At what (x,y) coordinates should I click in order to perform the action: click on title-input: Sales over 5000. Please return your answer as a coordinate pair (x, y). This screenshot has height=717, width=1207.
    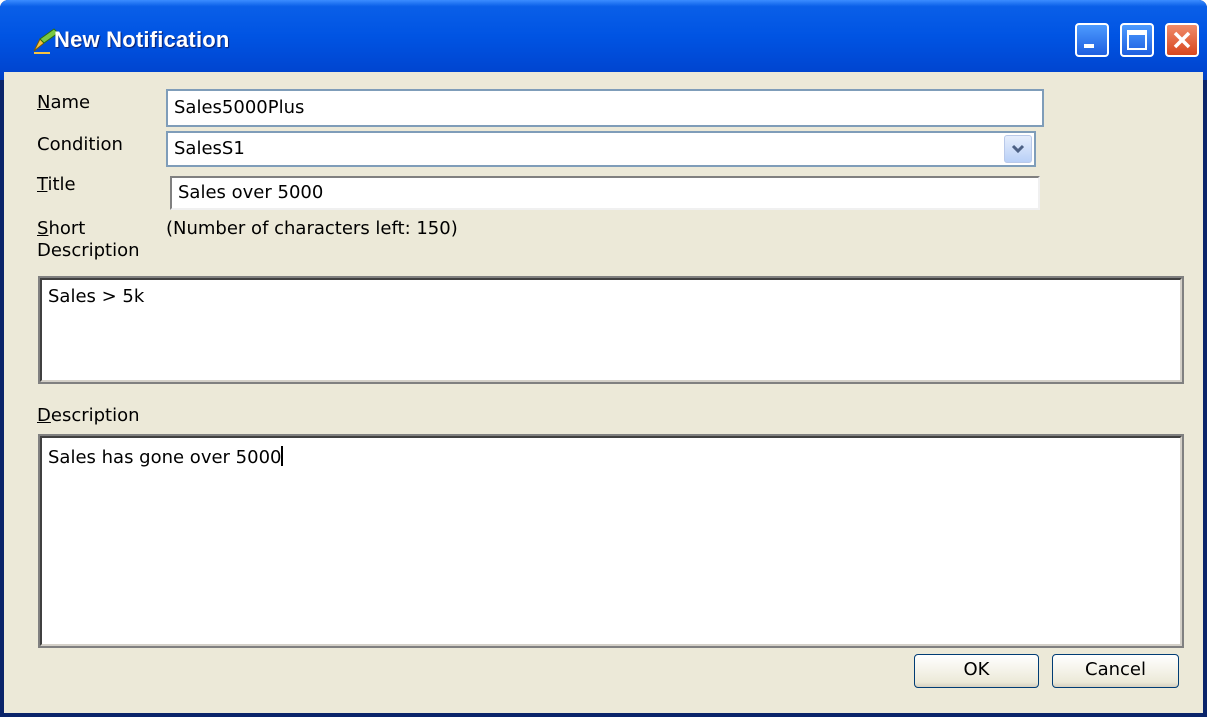
    Looking at the image, I should click on (605, 193).